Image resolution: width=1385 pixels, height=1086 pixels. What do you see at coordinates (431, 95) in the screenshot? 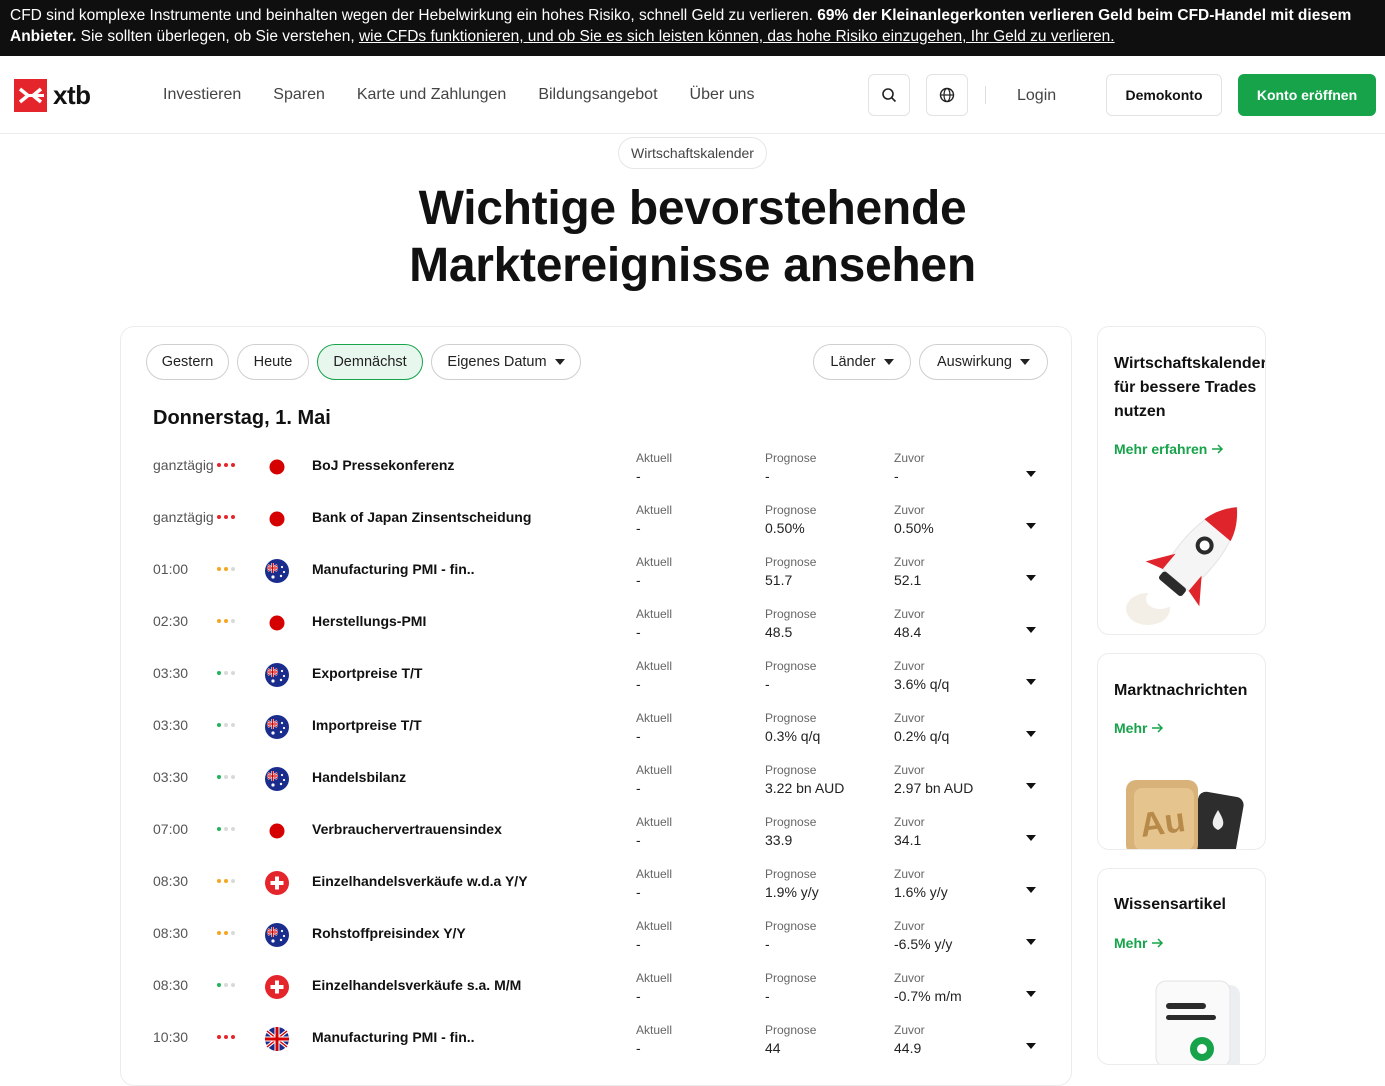
I see `nav-item-karte-zahlungen: Karte und Zahlungen` at bounding box center [431, 95].